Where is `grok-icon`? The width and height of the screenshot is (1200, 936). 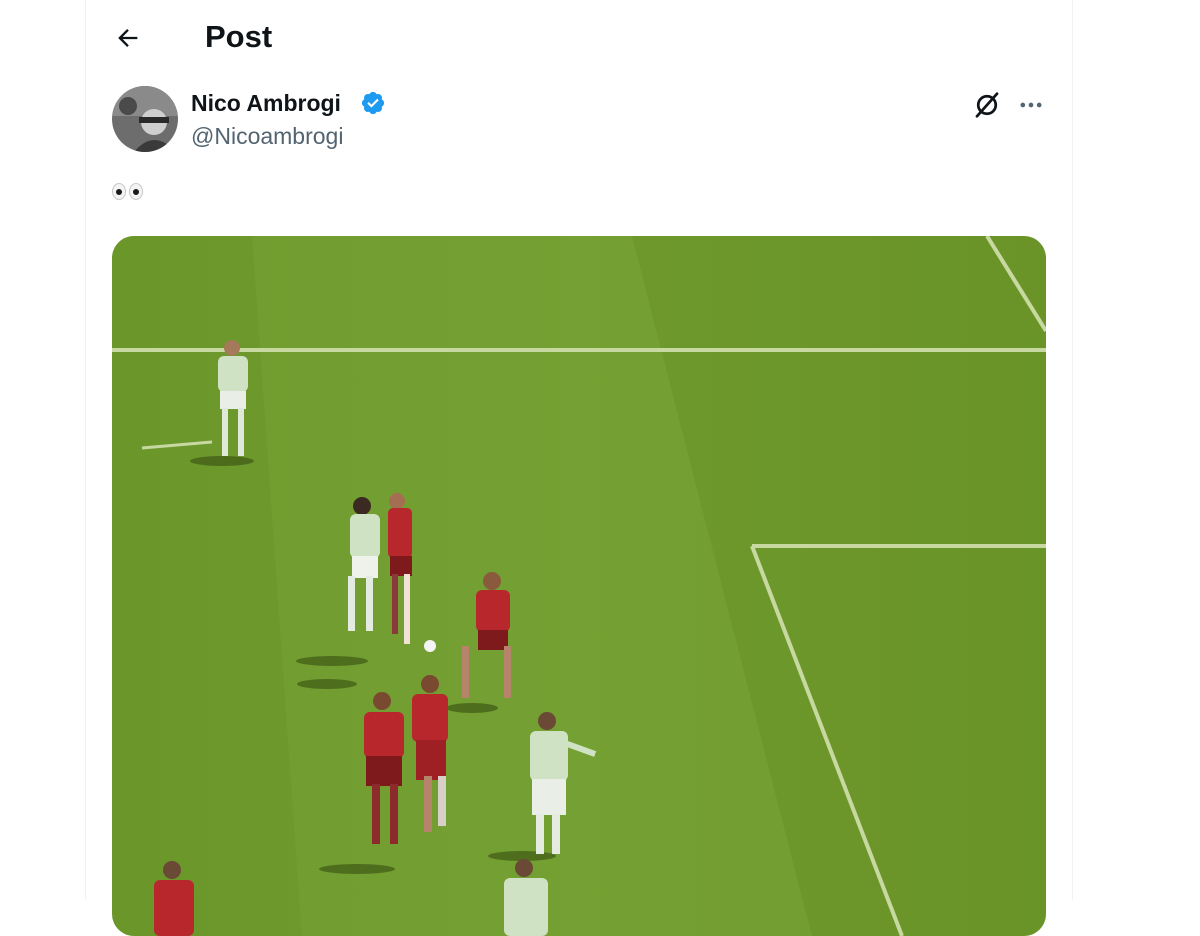 grok-icon is located at coordinates (987, 105).